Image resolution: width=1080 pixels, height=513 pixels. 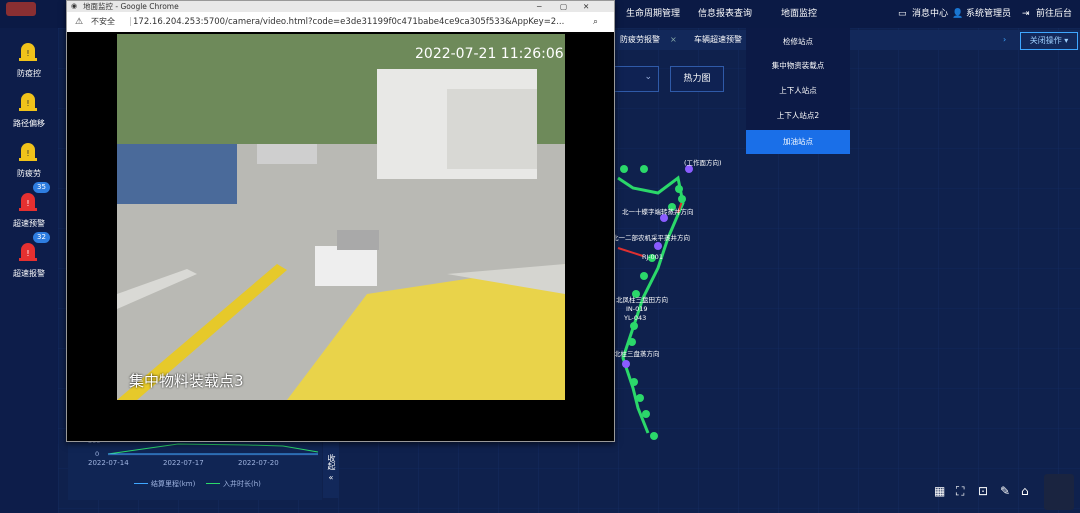 I want to click on nav-ground-monitor: 地面监控, so click(x=799, y=14).